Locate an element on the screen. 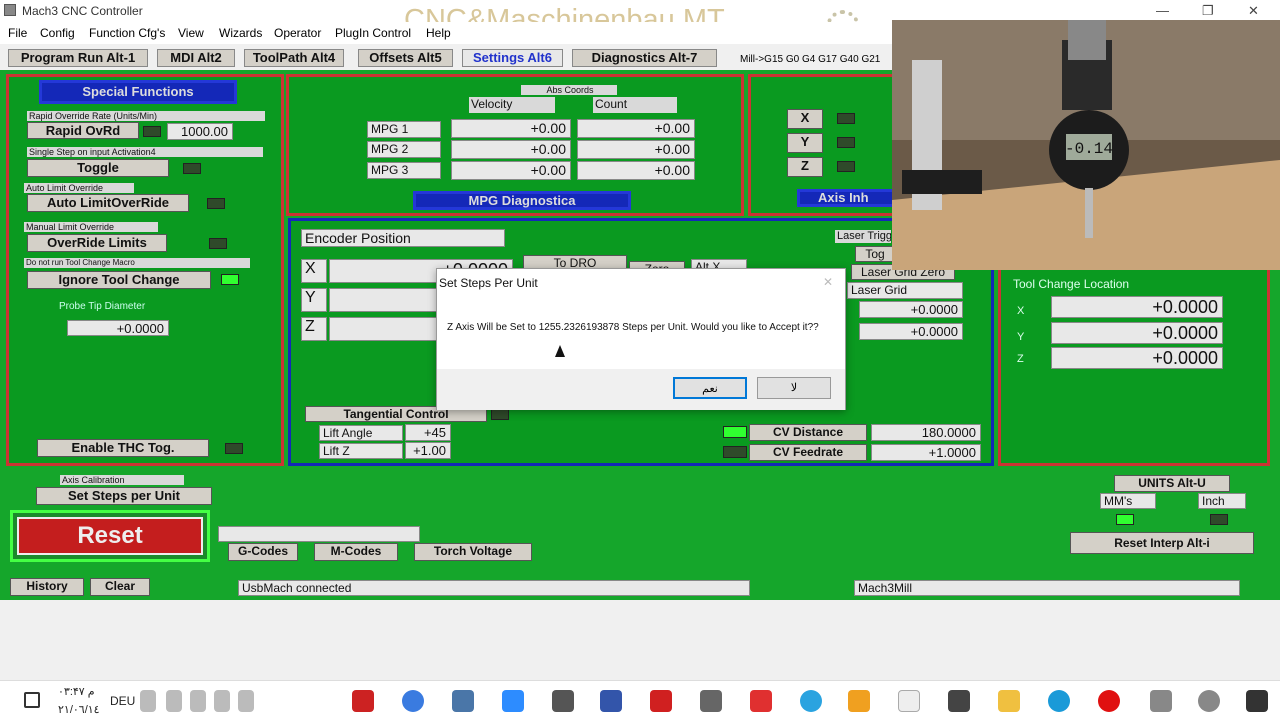 The height and width of the screenshot is (720, 1280). zoom-icon is located at coordinates (513, 701).